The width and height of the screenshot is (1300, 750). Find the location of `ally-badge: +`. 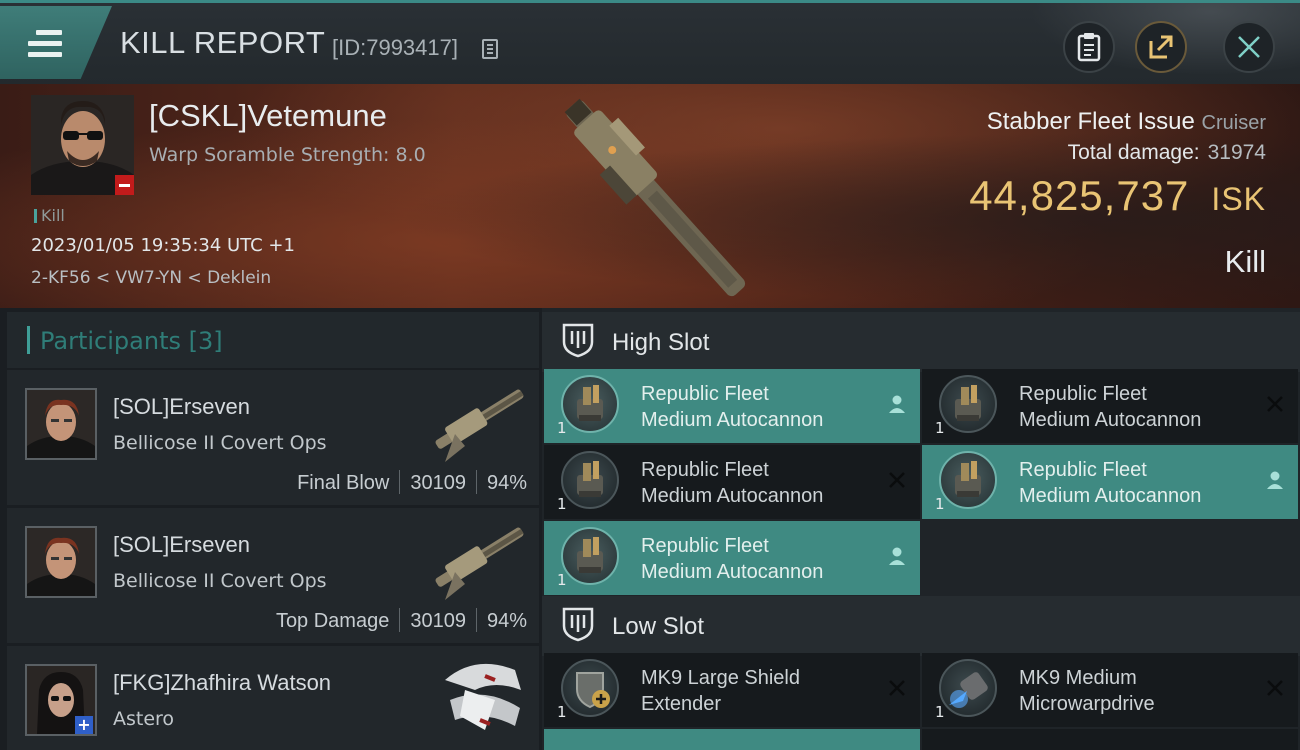

ally-badge: + is located at coordinates (84, 725).